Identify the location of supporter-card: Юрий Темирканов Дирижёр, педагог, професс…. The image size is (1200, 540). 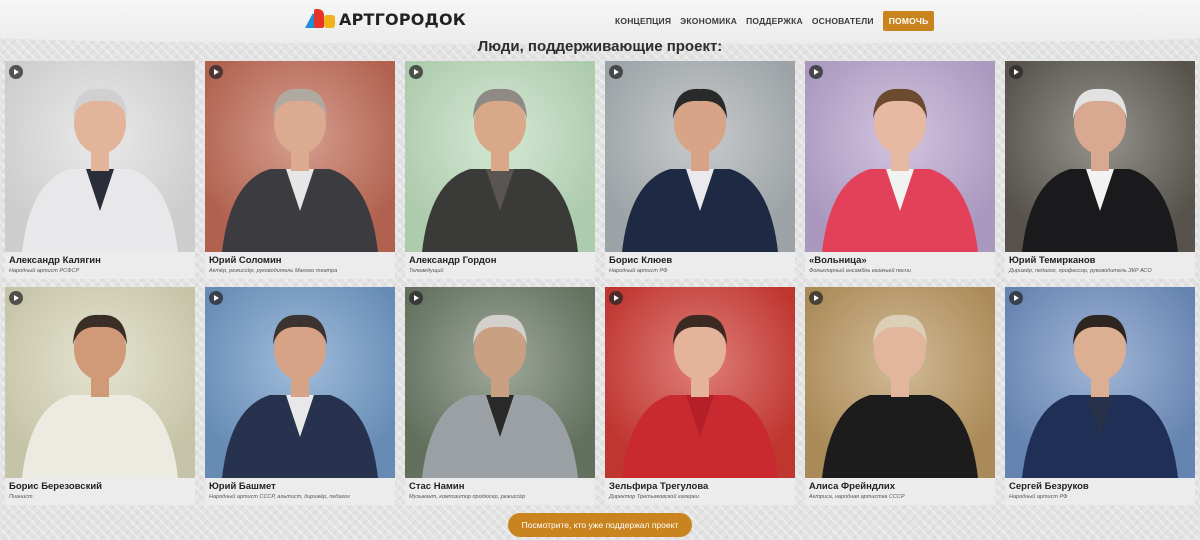
(1100, 170).